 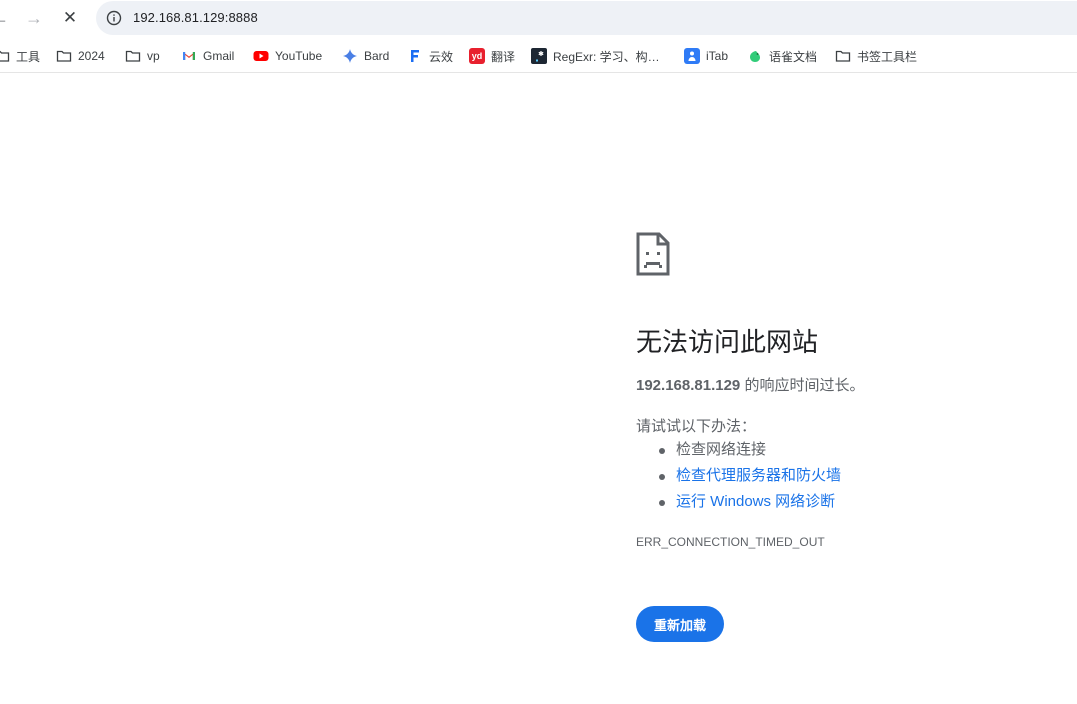 I want to click on suggestion-windows-diagnostics-link: 运行 Windows 网络诊断, so click(x=748, y=503).